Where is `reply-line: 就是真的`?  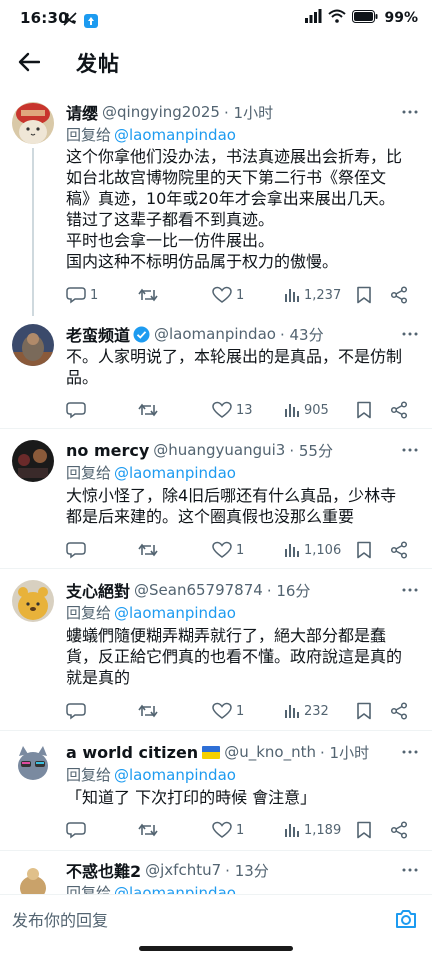
reply-line: 就是真的 is located at coordinates (98, 677).